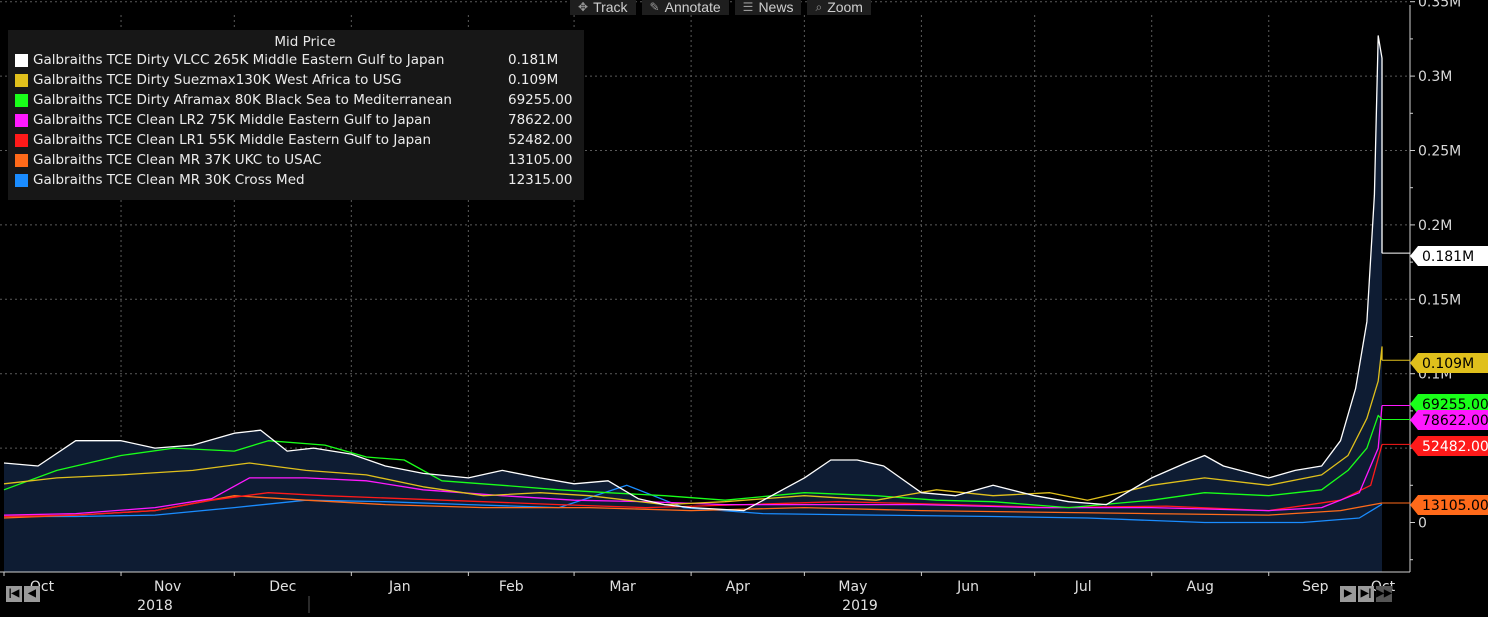 Image resolution: width=1488 pixels, height=617 pixels. What do you see at coordinates (511, 587) in the screenshot?
I see `x-tick-label: Feb` at bounding box center [511, 587].